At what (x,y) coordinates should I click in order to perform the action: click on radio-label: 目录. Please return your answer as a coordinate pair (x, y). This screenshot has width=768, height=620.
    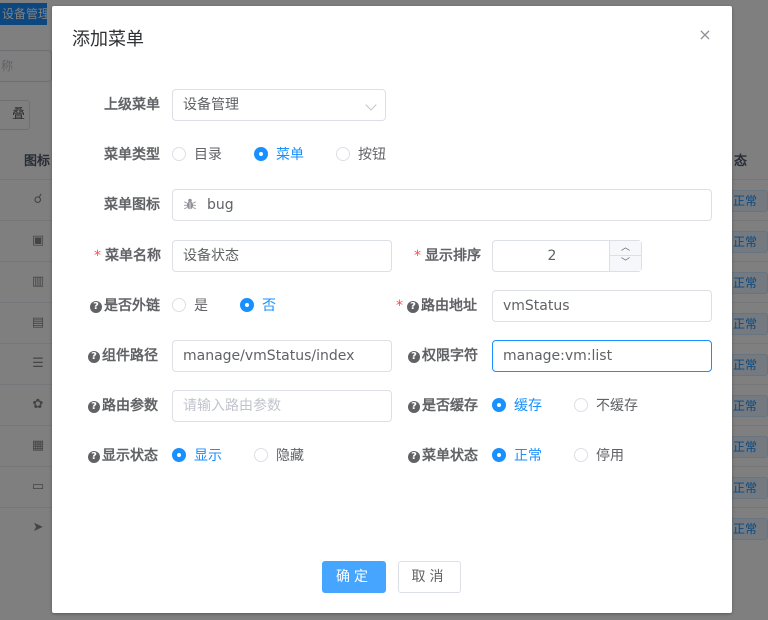
    Looking at the image, I should click on (208, 155).